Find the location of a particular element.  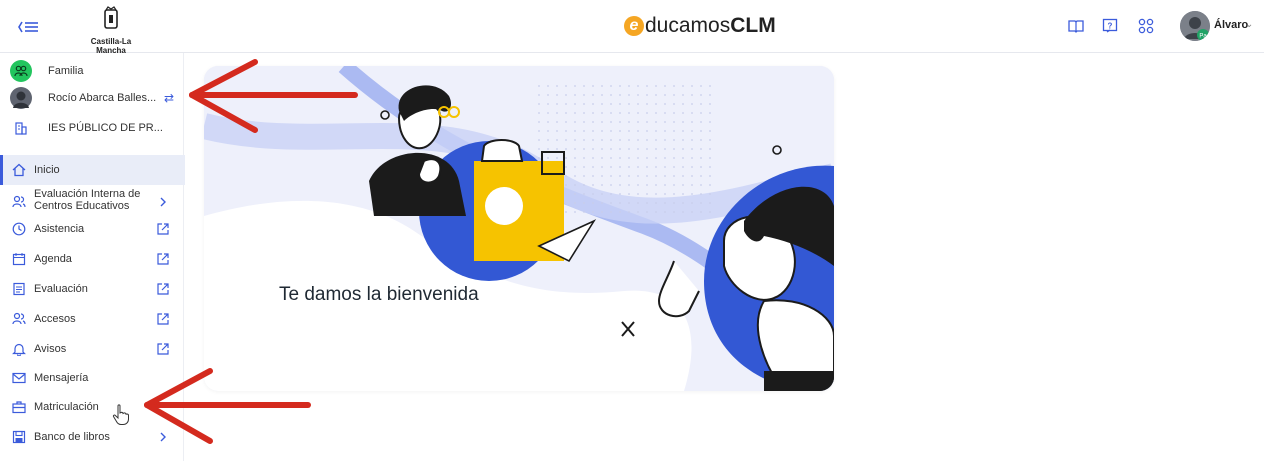

hand-cursor-icon is located at coordinates (120, 414).